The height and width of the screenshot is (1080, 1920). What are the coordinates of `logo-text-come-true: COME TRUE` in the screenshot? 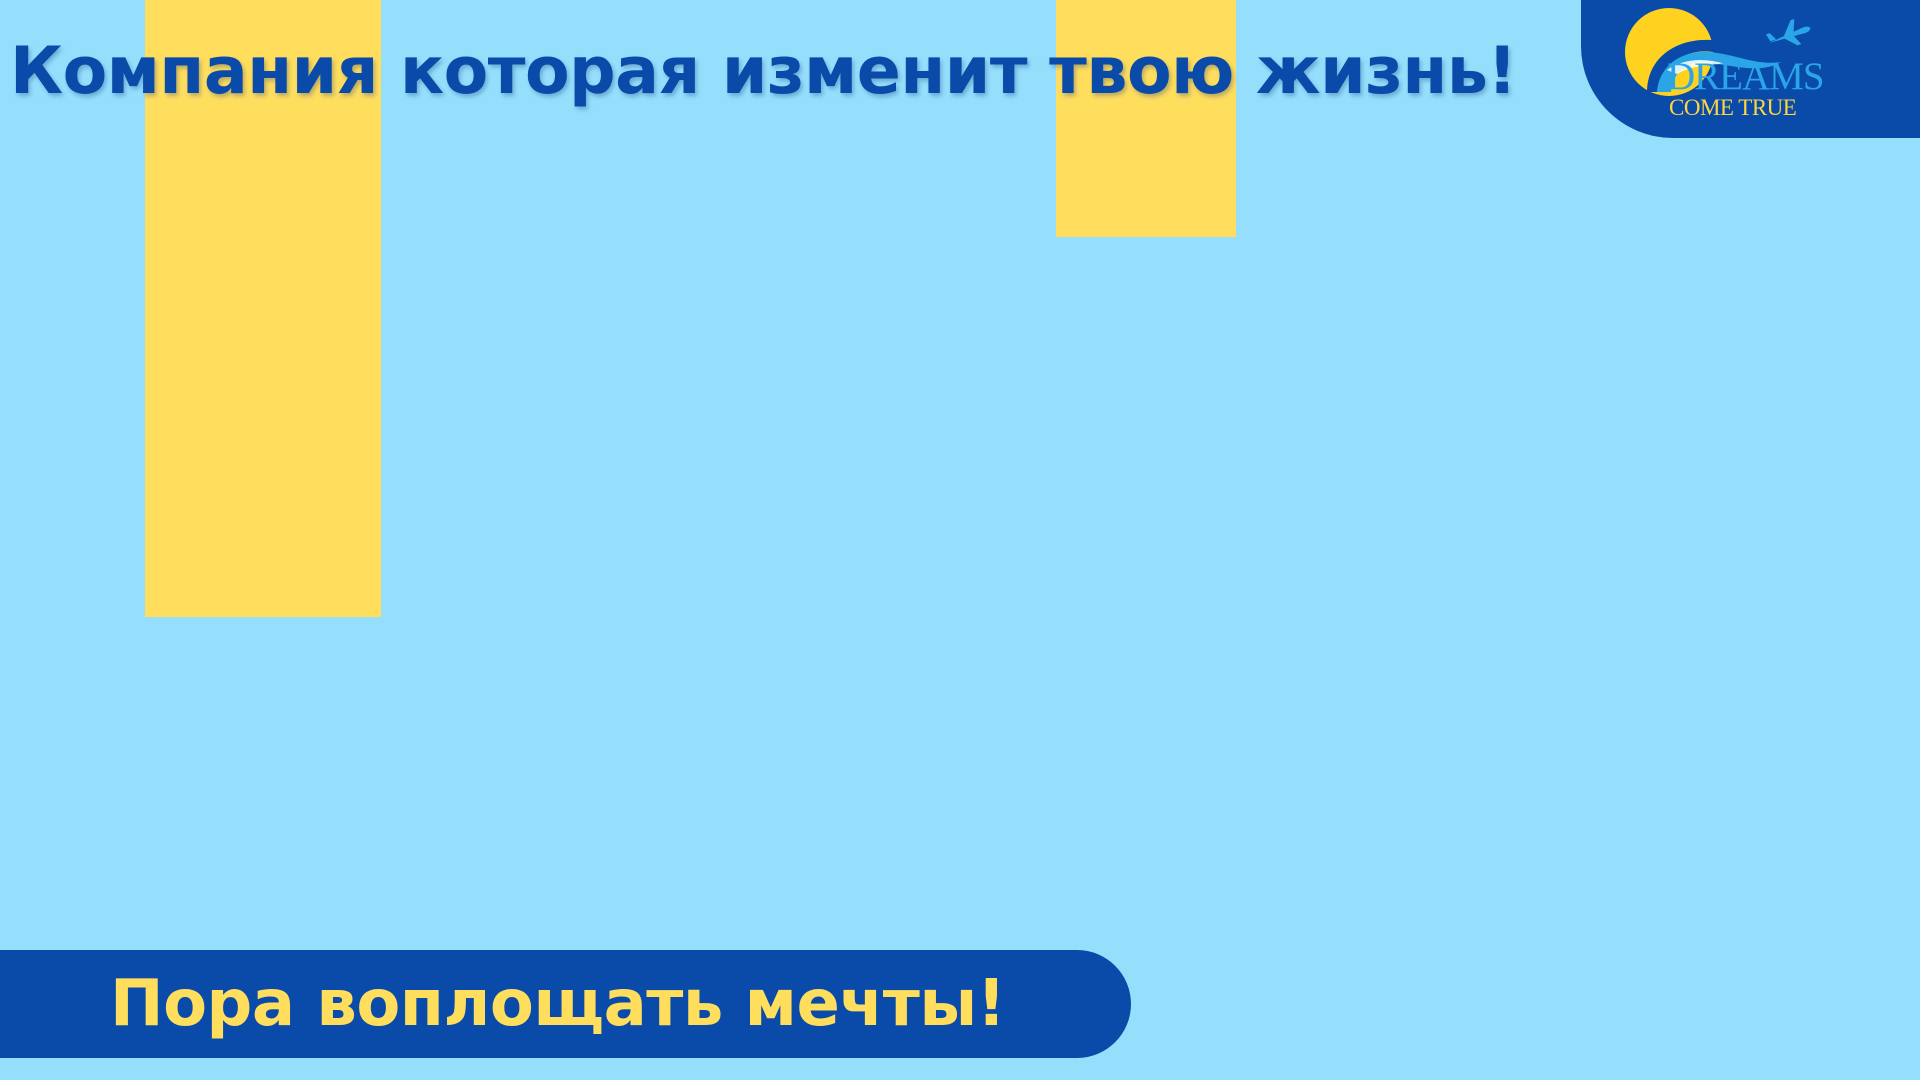 It's located at (1733, 107).